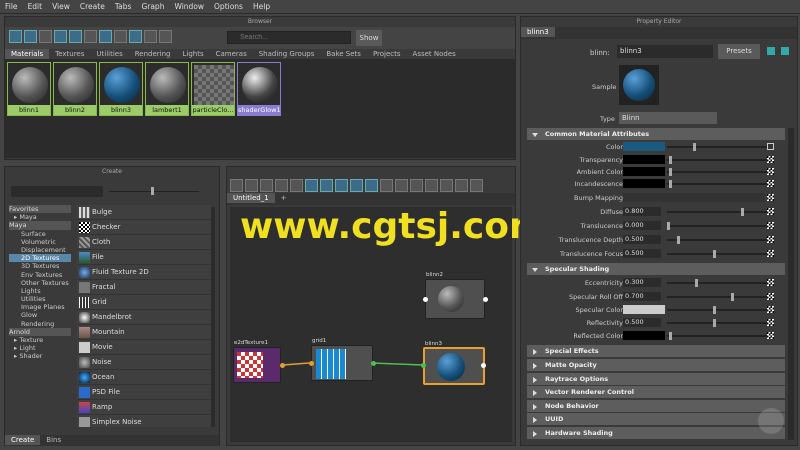 This screenshot has height=450, width=800. I want to click on browser-search-input, so click(289, 37).